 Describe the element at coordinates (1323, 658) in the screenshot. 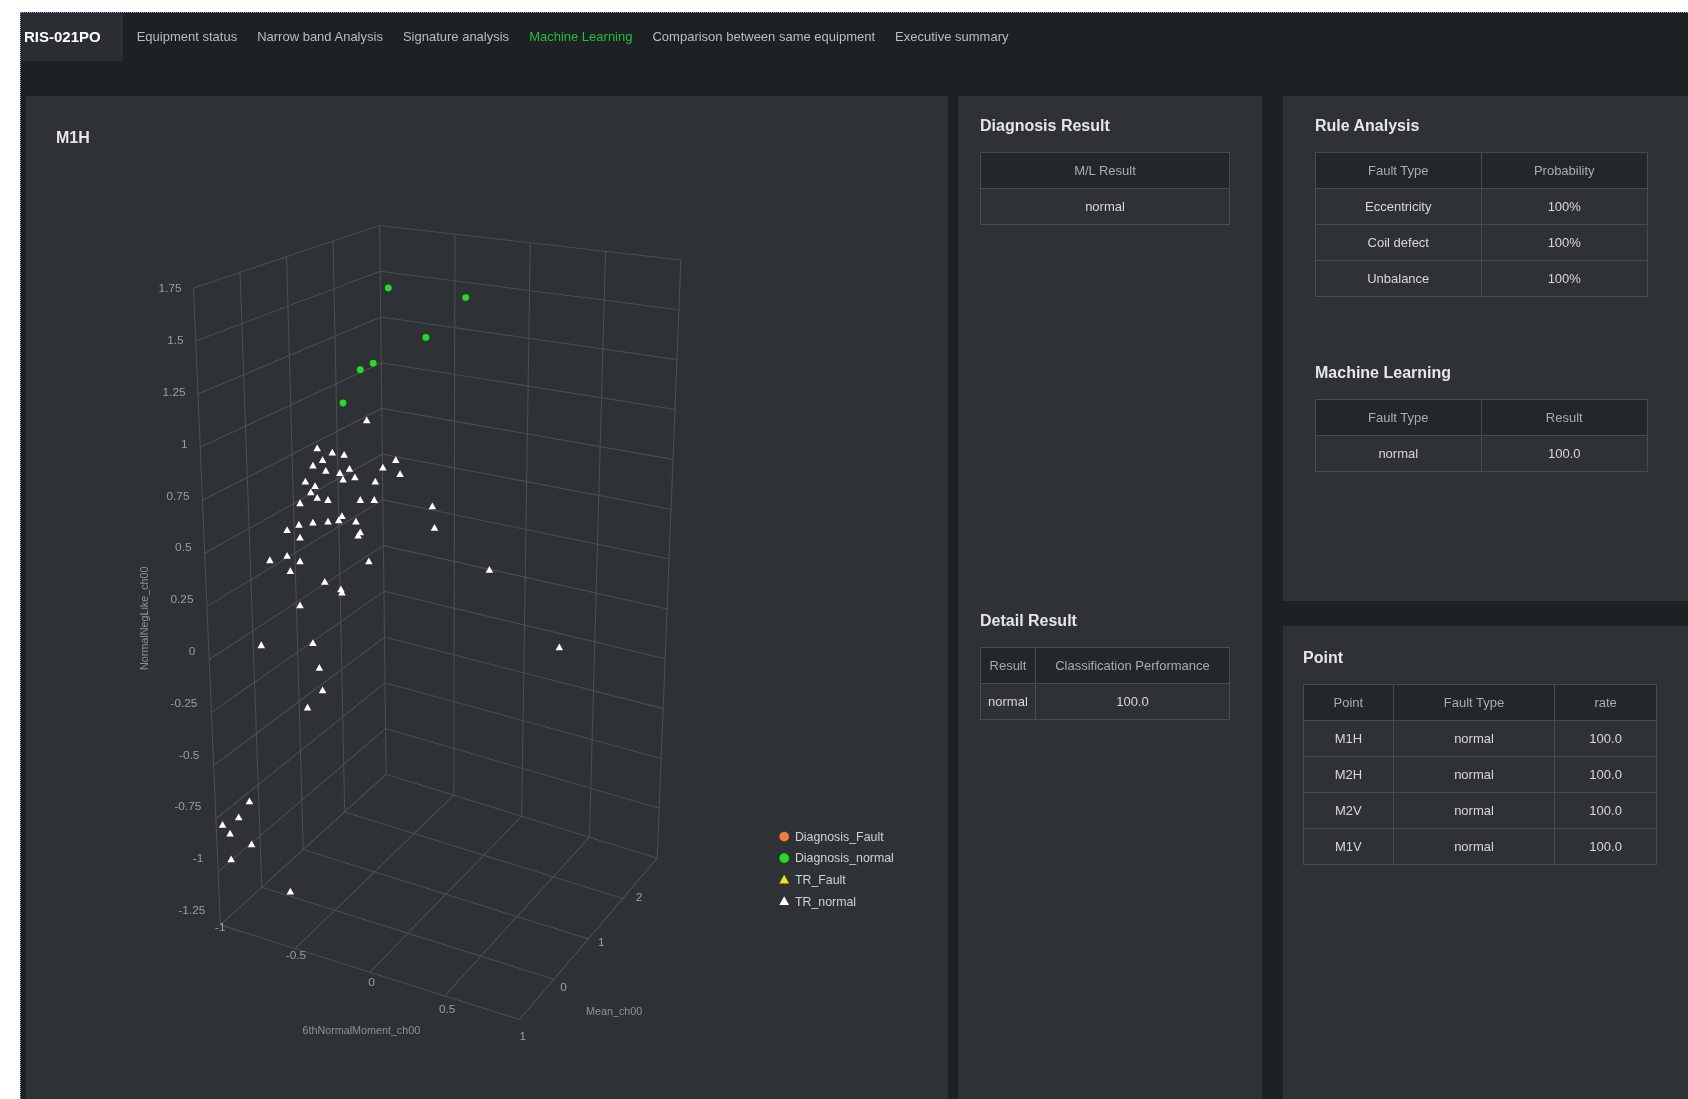

I see `panel-title: Point` at that location.